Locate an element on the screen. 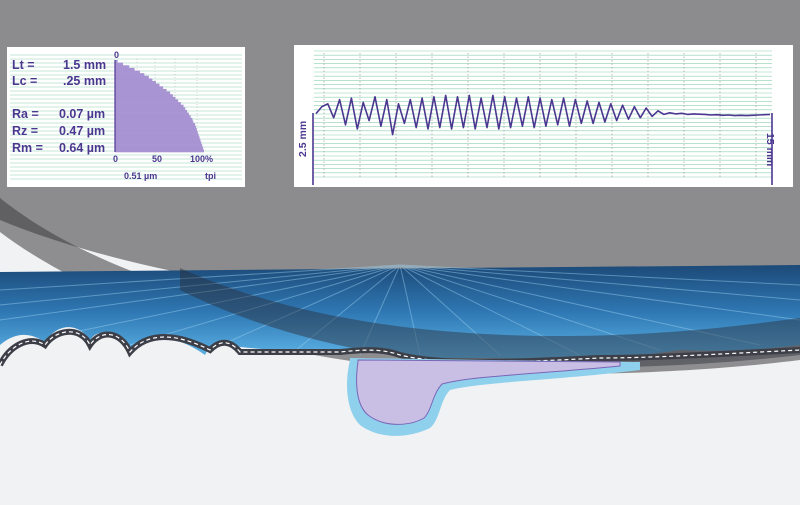 Image resolution: width=800 pixels, height=505 pixels. stat-lc-value: .25 mm is located at coordinates (85, 81).